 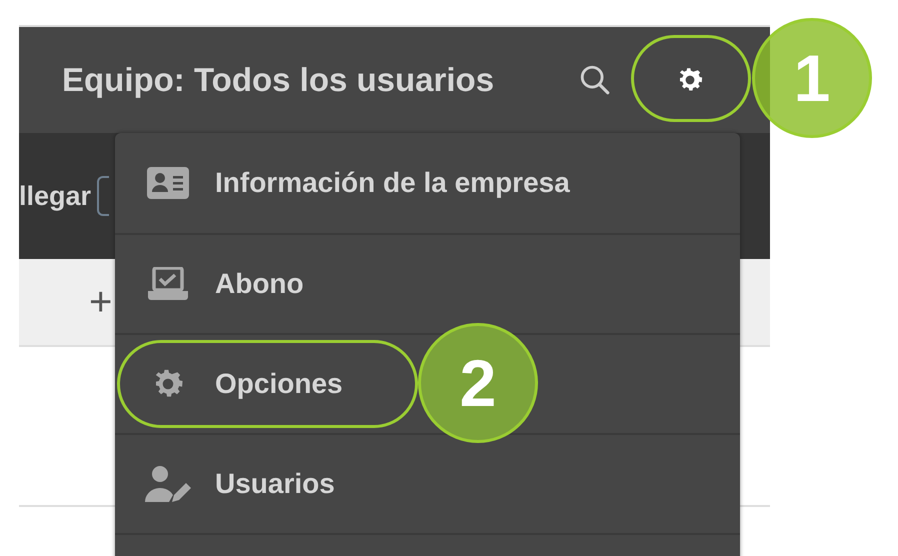 I want to click on search-icon, so click(x=595, y=80).